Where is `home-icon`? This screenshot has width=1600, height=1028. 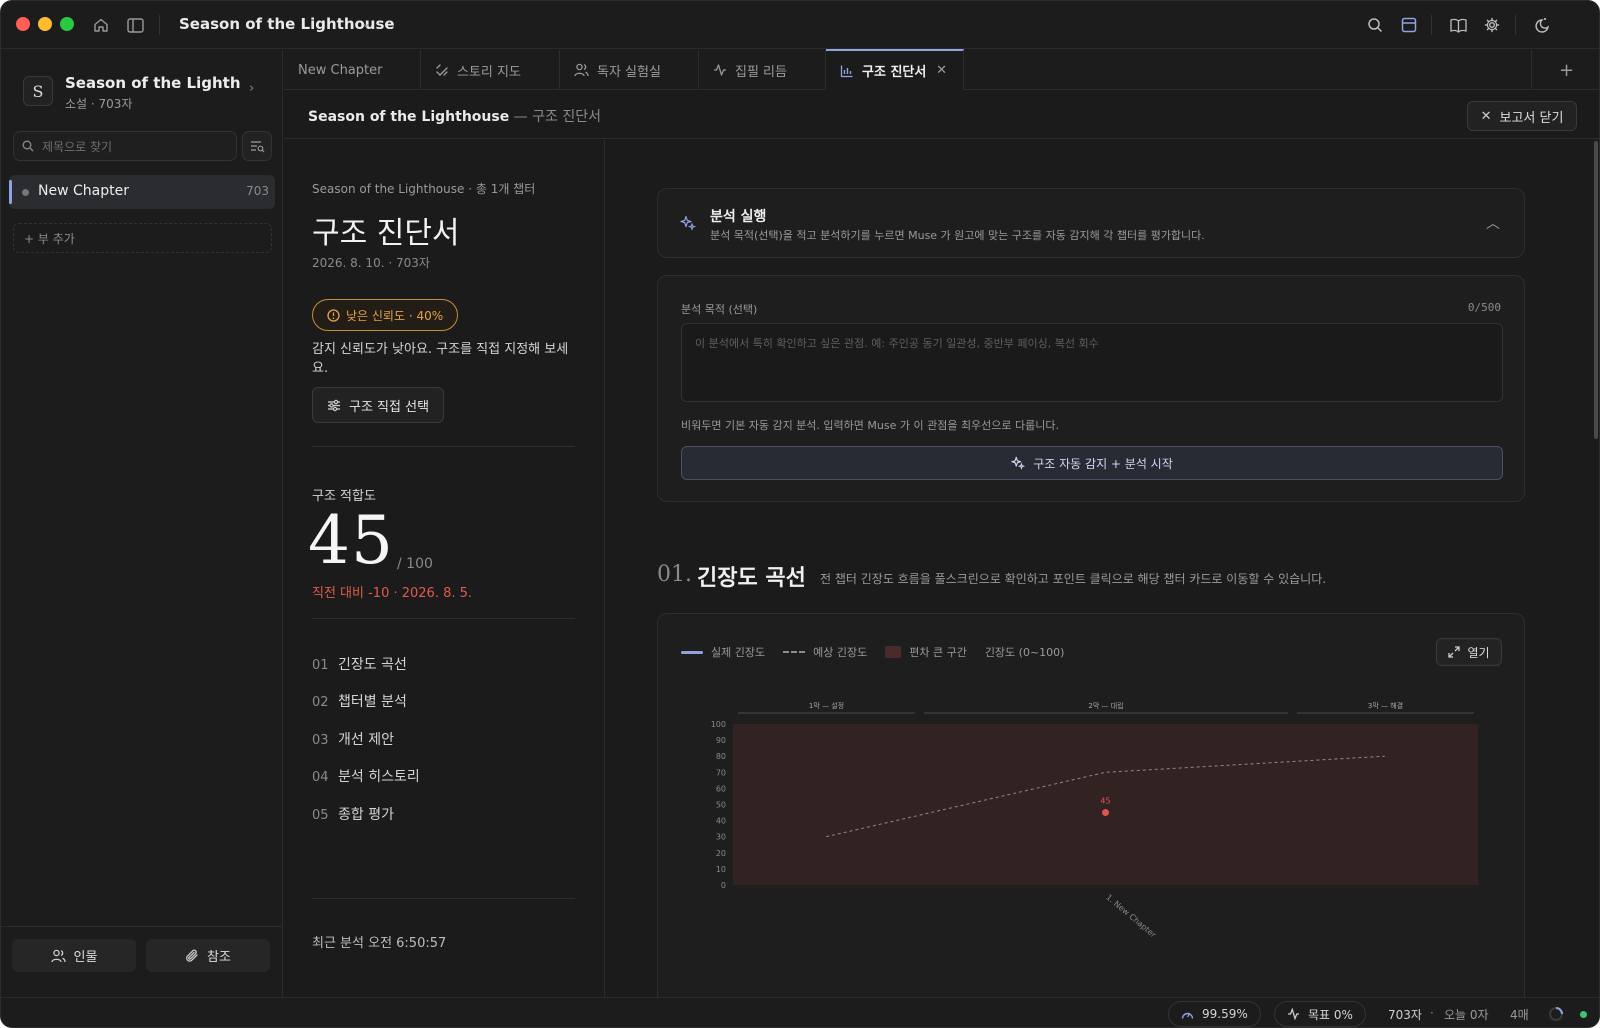 home-icon is located at coordinates (101, 25).